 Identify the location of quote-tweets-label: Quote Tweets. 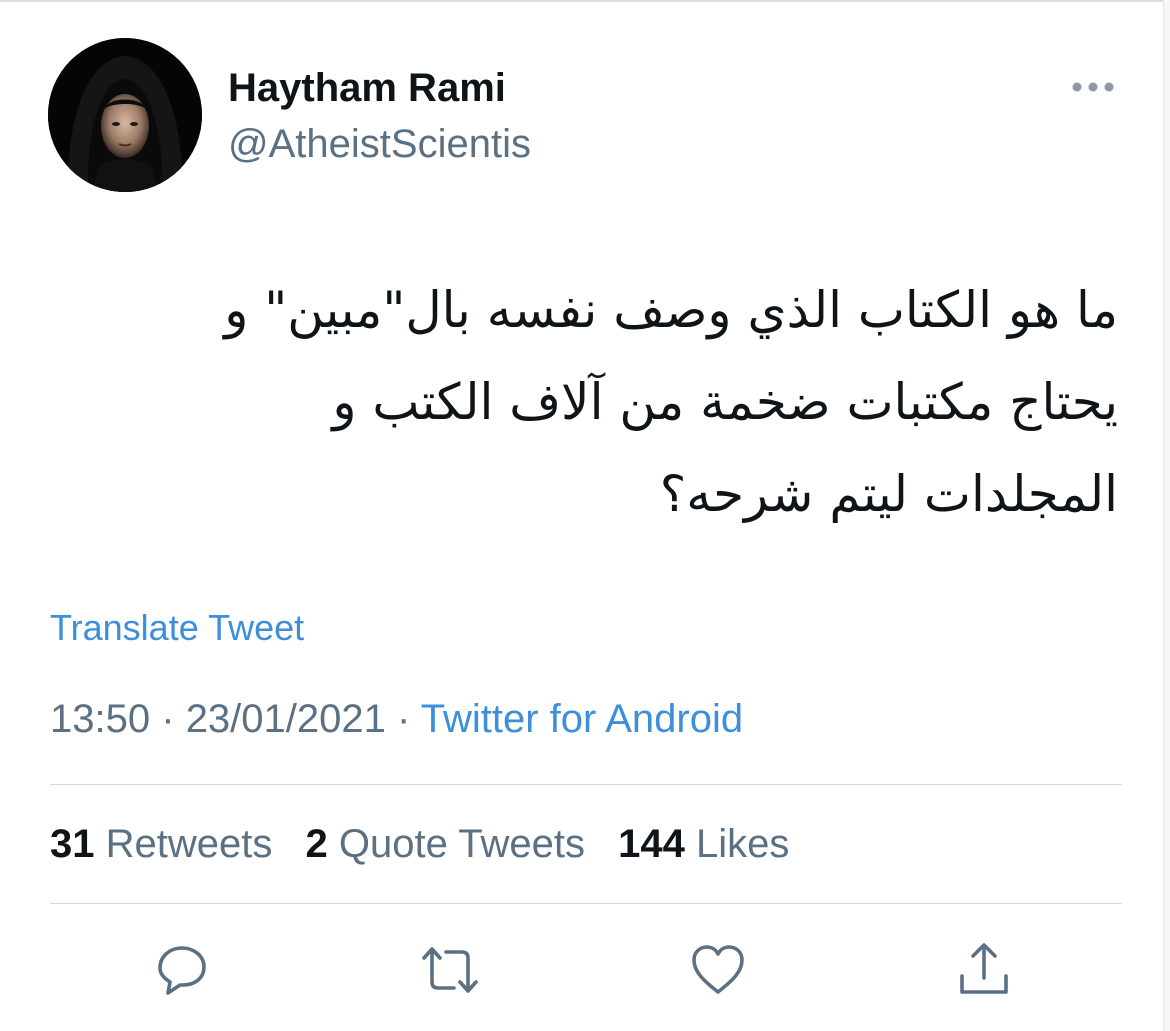
(461, 844).